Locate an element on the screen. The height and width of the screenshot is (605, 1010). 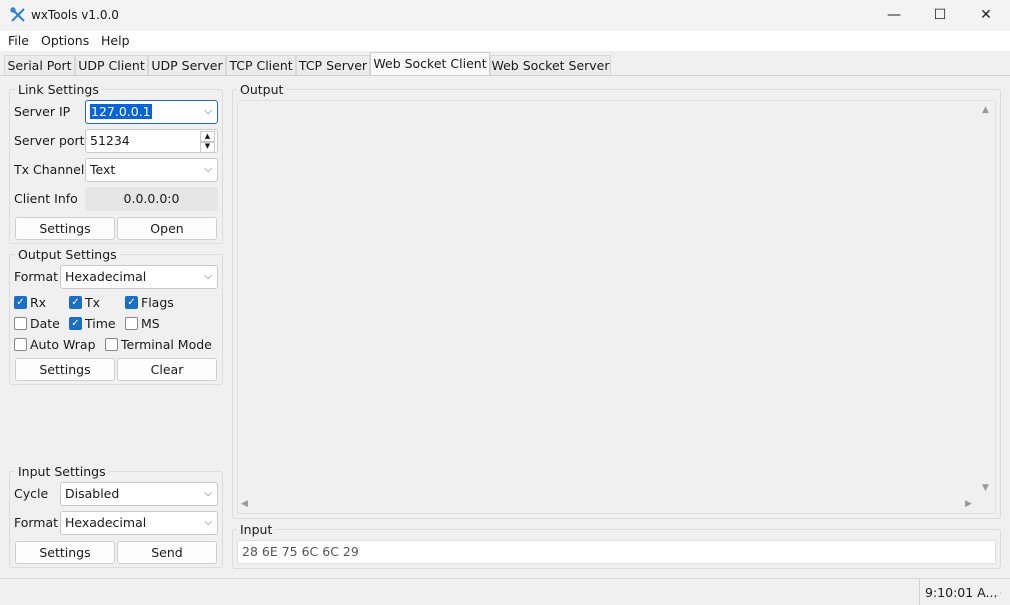
link-settings-button: Settings is located at coordinates (65, 228).